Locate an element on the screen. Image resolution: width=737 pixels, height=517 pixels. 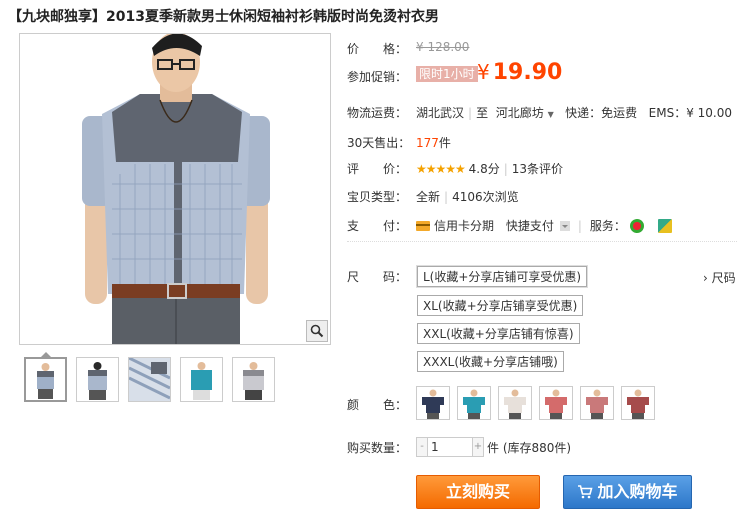
size-option-l: L(收藏+分享店铺可享受优惠) is located at coordinates (502, 276).